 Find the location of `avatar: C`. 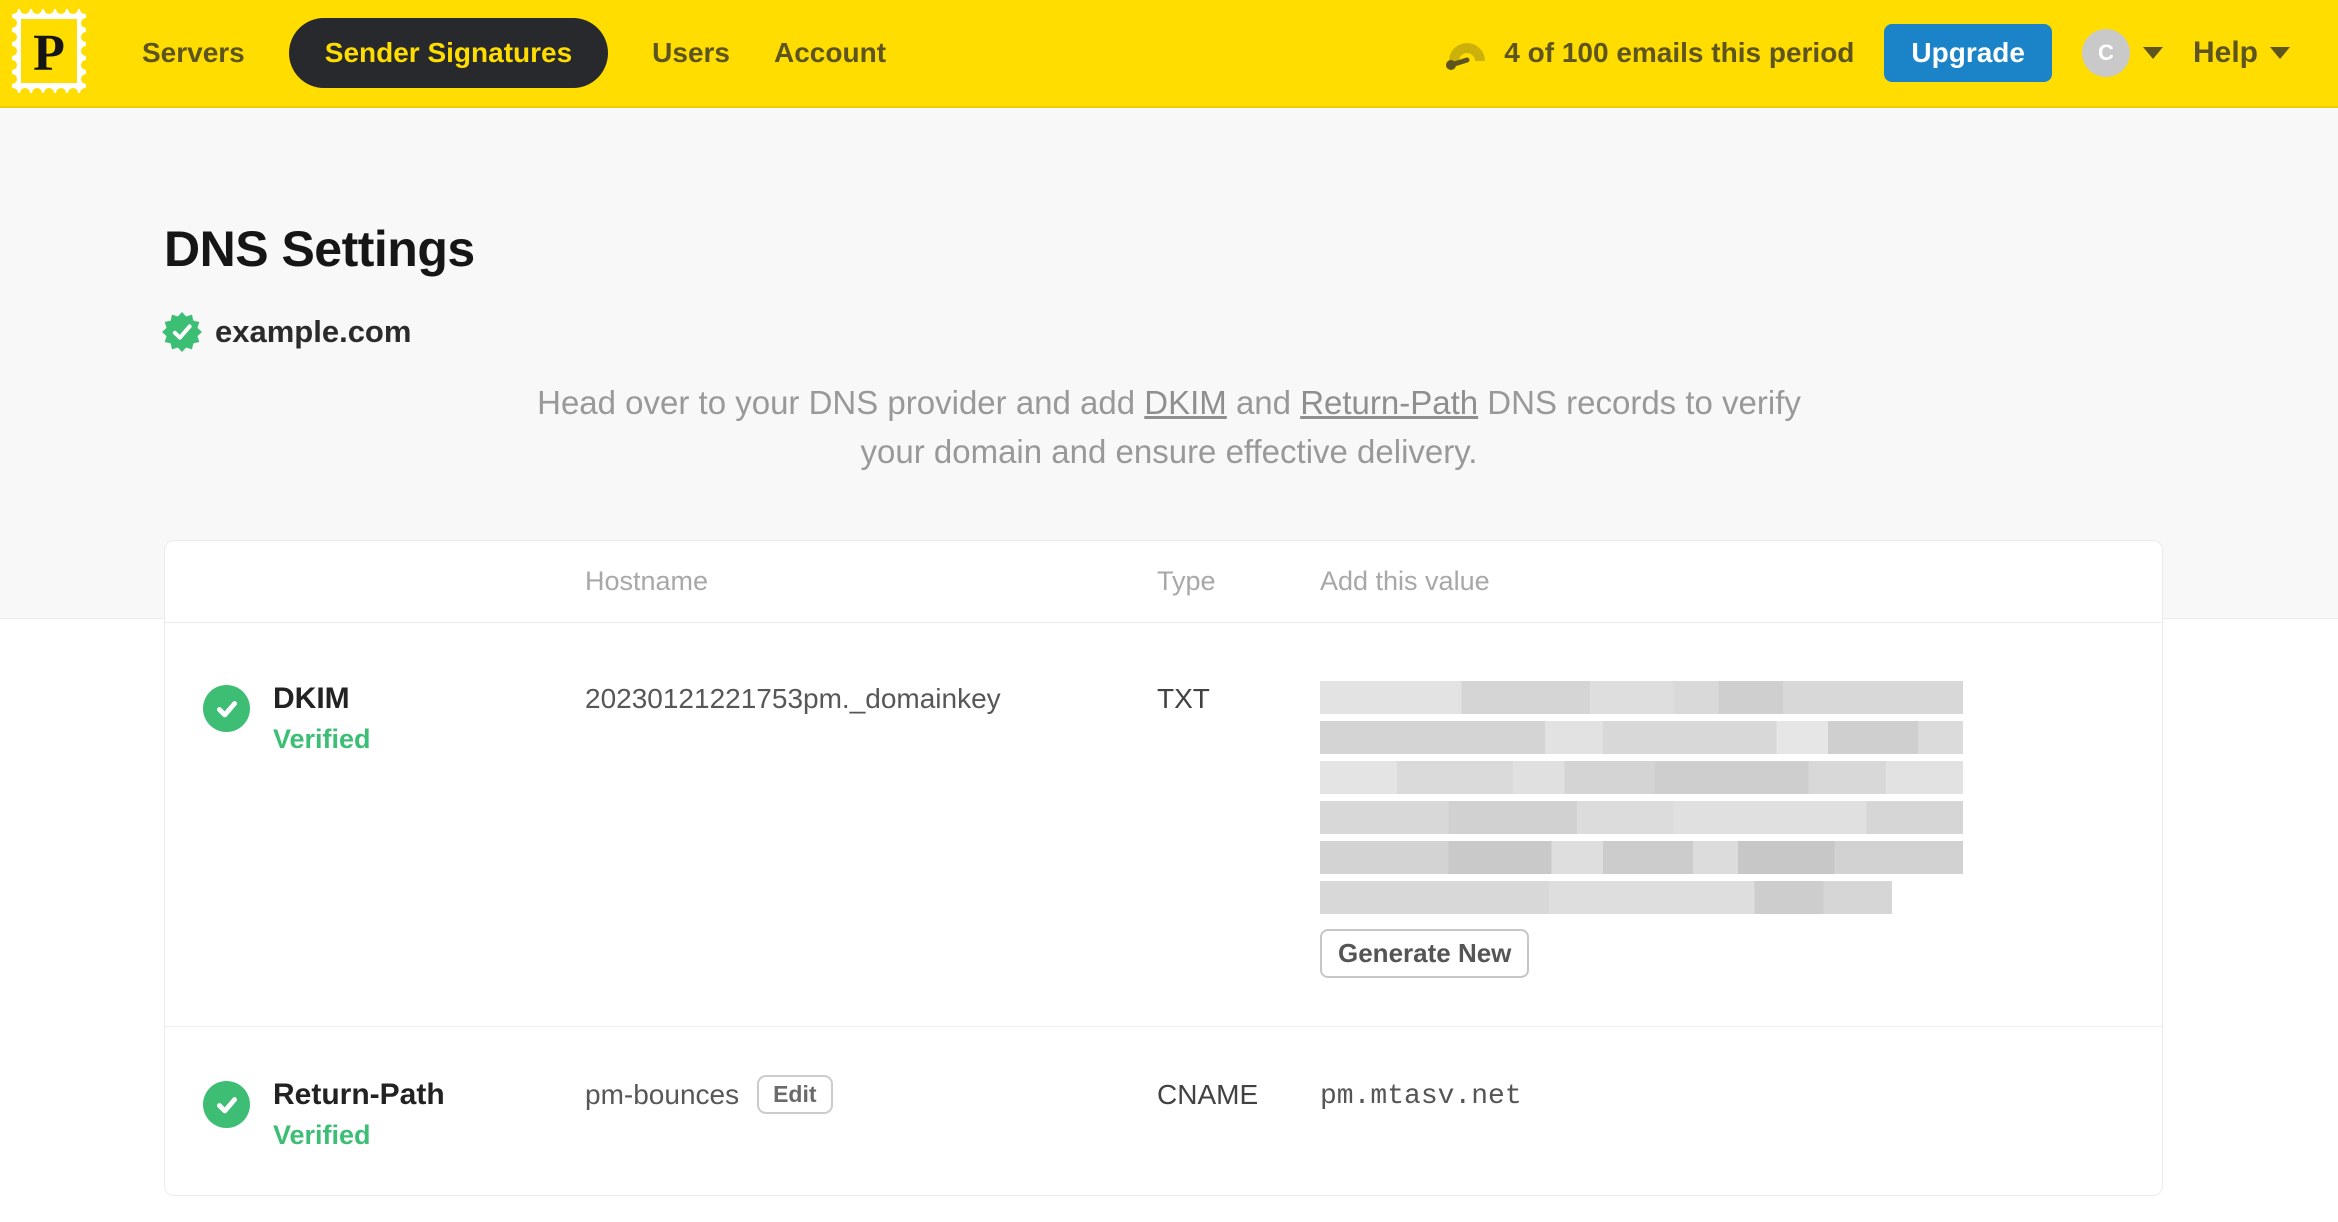

avatar: C is located at coordinates (2105, 53).